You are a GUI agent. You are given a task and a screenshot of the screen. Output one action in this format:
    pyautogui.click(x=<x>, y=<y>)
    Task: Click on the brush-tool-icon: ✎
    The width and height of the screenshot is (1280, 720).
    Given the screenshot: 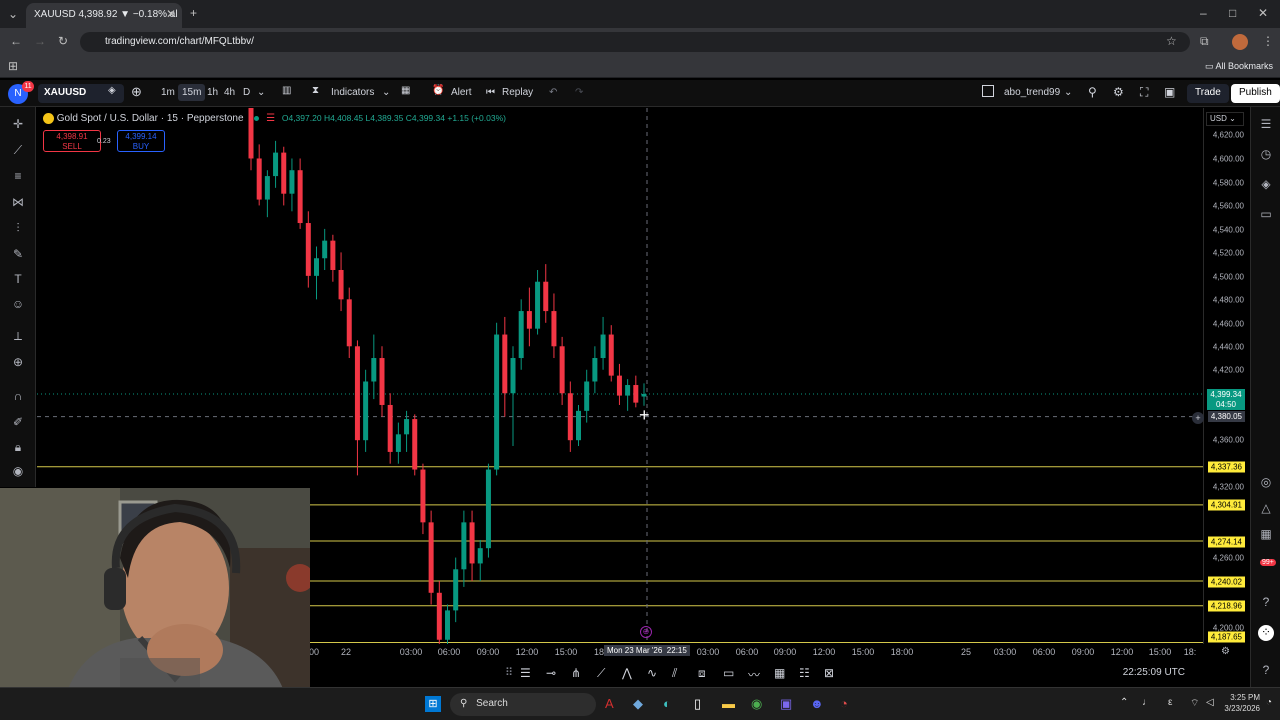 What is the action you would take?
    pyautogui.click(x=18, y=255)
    